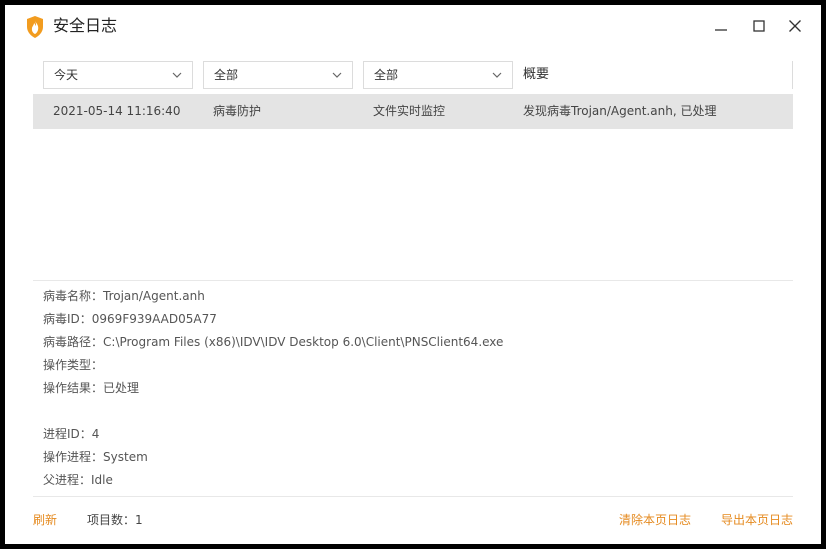 Image resolution: width=826 pixels, height=549 pixels. I want to click on maximize-icon, so click(759, 26).